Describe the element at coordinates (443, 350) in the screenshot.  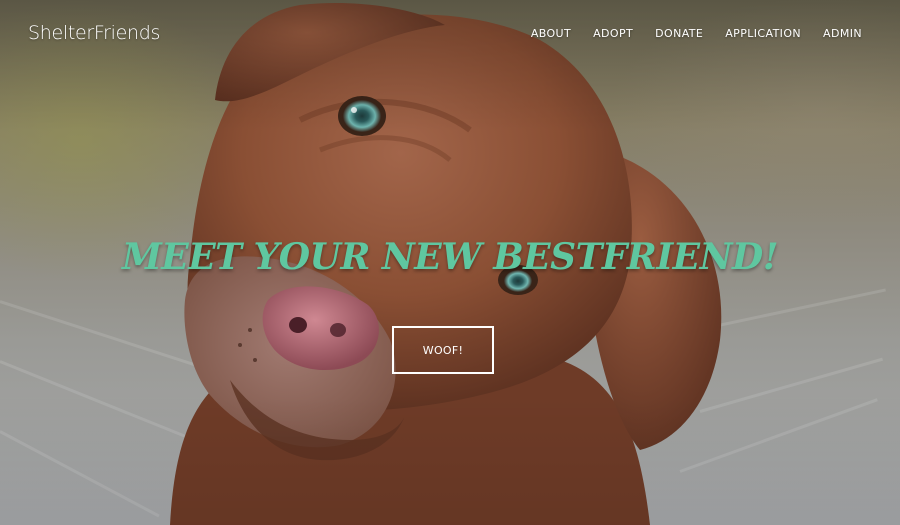
I see `woof-button: WOOF!` at that location.